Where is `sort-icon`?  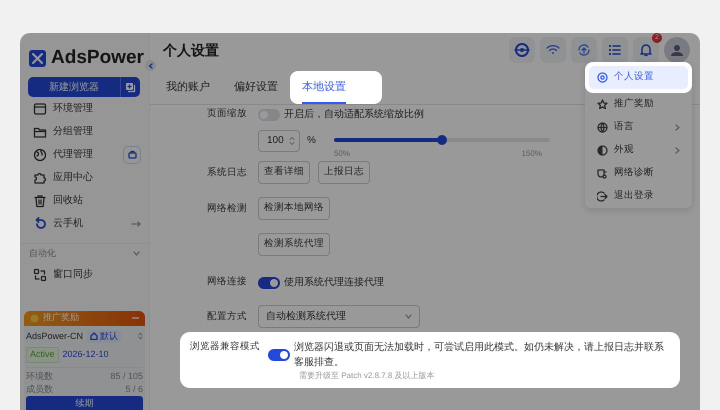
sort-icon is located at coordinates (140, 336).